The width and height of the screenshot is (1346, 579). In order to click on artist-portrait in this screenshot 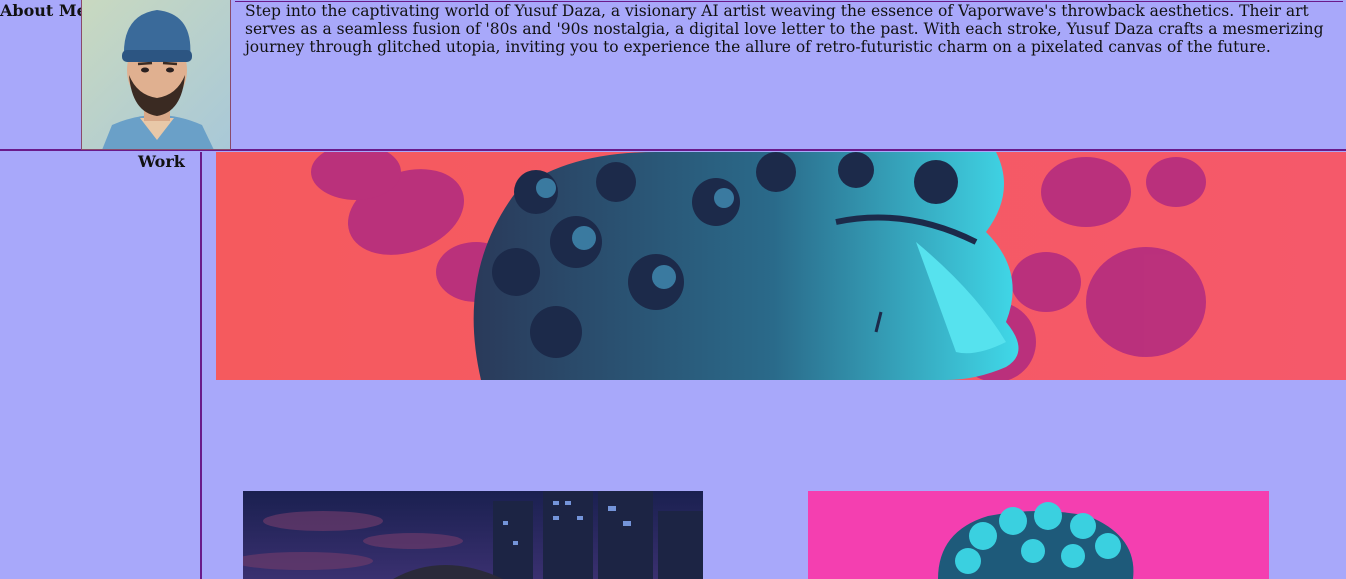, I will do `click(156, 75)`.